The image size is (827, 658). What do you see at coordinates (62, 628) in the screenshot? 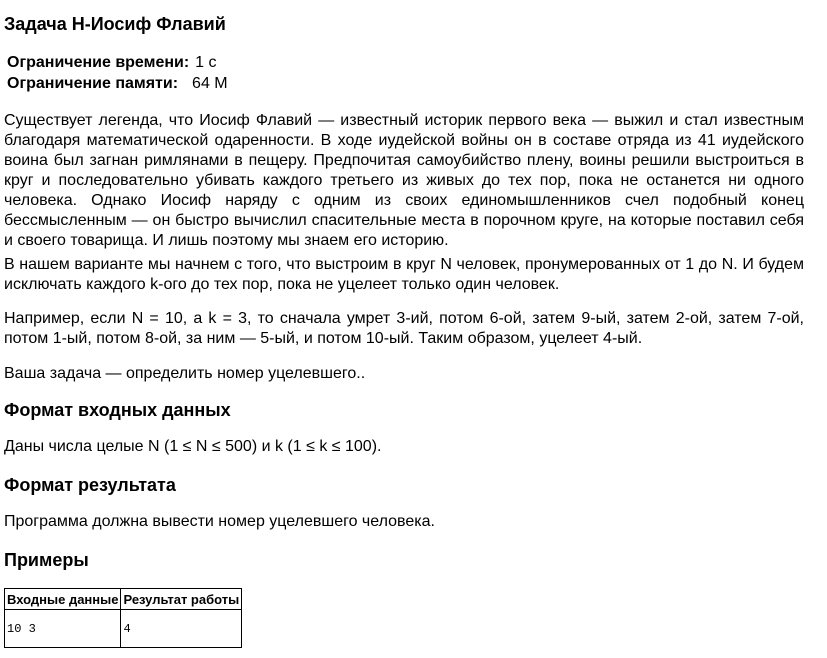
I see `example-input-cell: 10 3` at bounding box center [62, 628].